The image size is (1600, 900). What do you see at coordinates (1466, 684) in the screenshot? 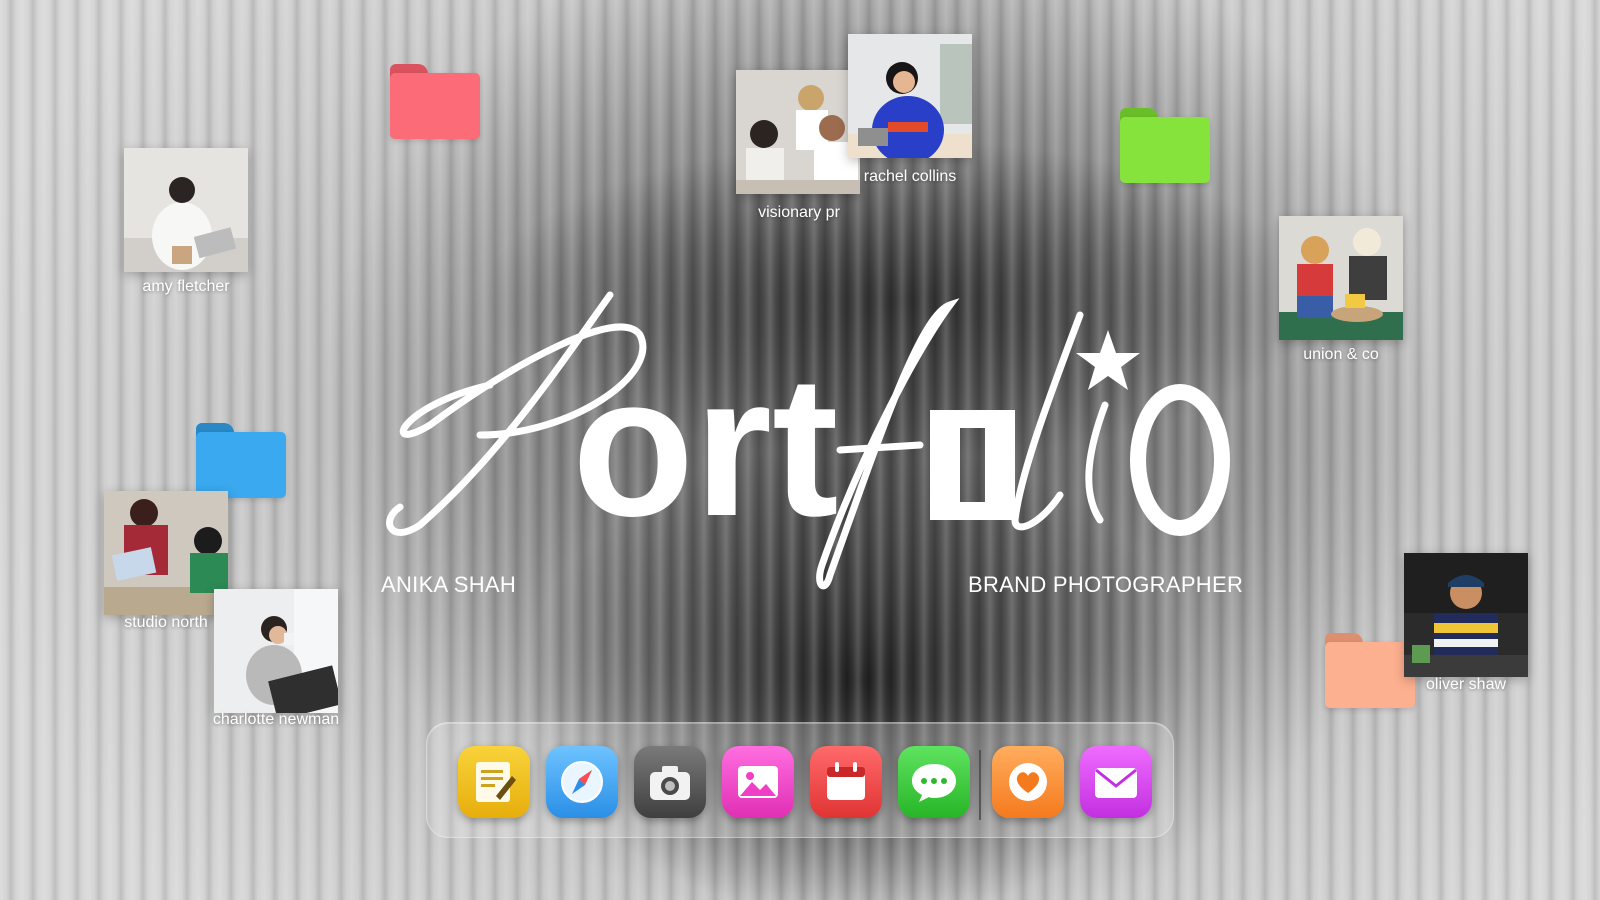
I see `caption-oliver-shaw: oliver shaw` at bounding box center [1466, 684].